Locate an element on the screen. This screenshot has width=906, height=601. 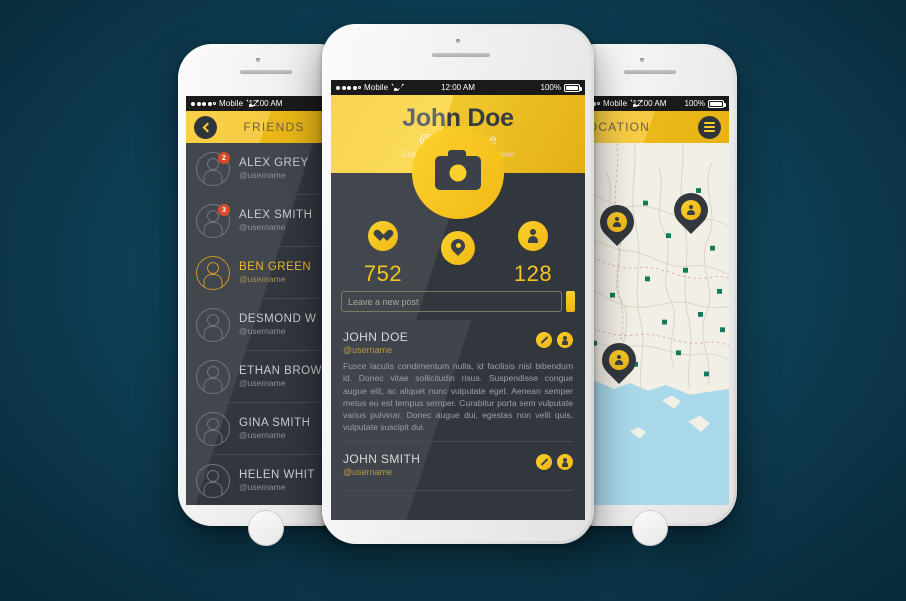
center-status-bar: Mobile 12:00 AM 100% is located at coordinates (458, 87).